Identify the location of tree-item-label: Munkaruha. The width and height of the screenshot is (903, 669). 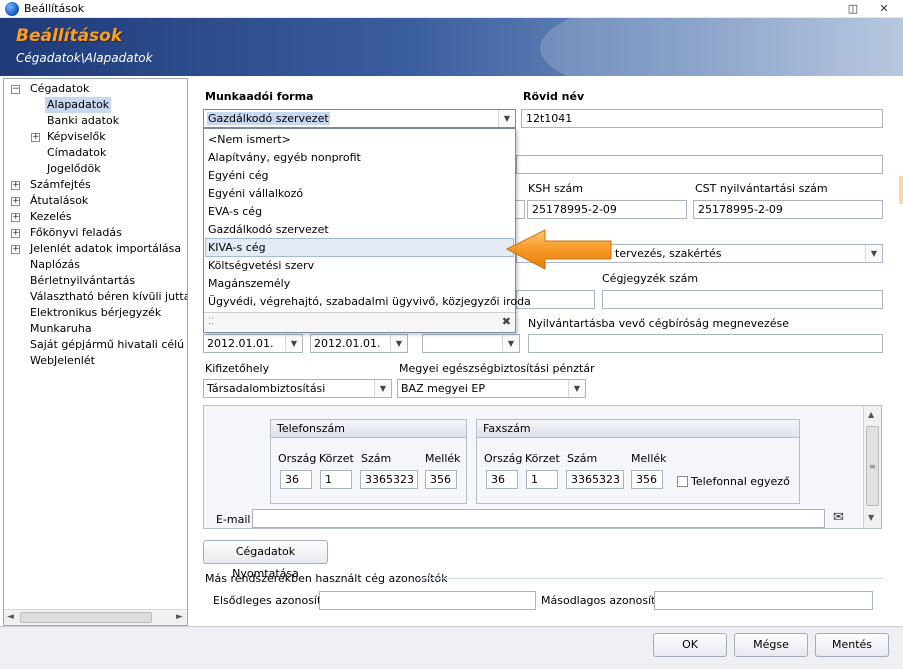
(61, 328).